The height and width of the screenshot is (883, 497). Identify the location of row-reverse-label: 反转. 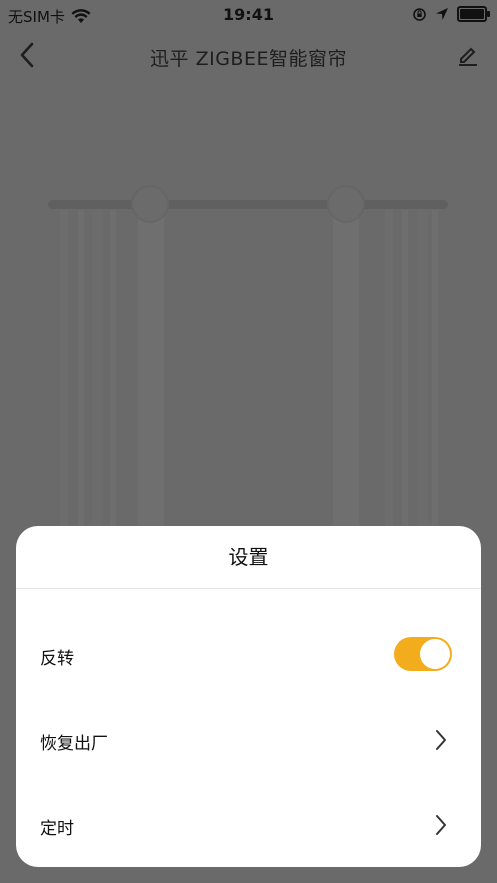
(57, 659).